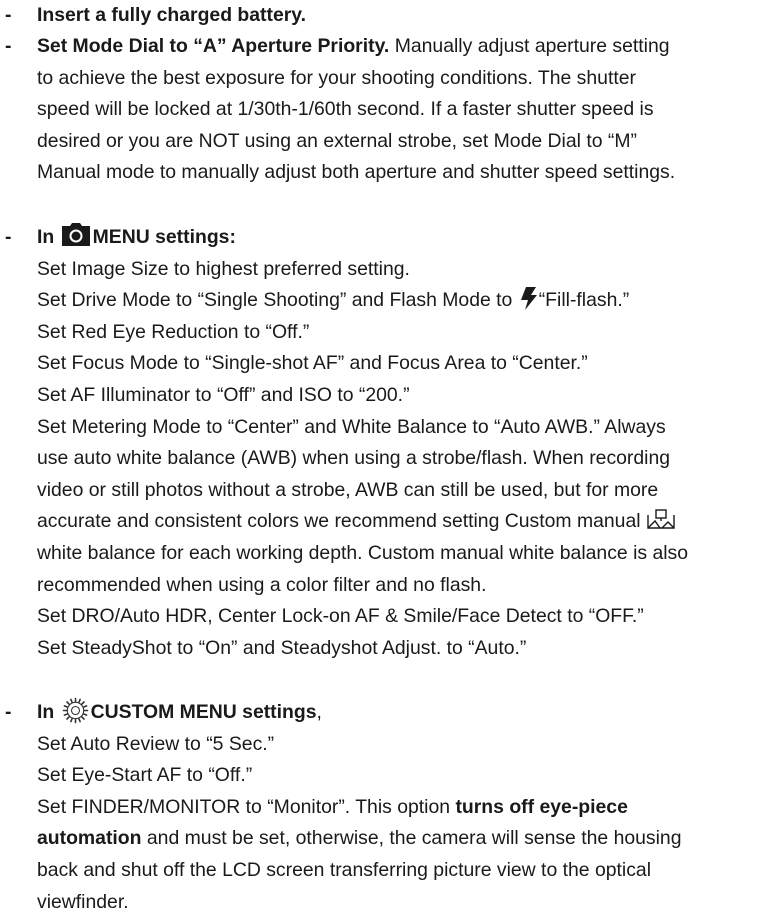 The width and height of the screenshot is (760, 918). What do you see at coordinates (83, 901) in the screenshot?
I see `finder-monitor-line-4: viewfinder.` at bounding box center [83, 901].